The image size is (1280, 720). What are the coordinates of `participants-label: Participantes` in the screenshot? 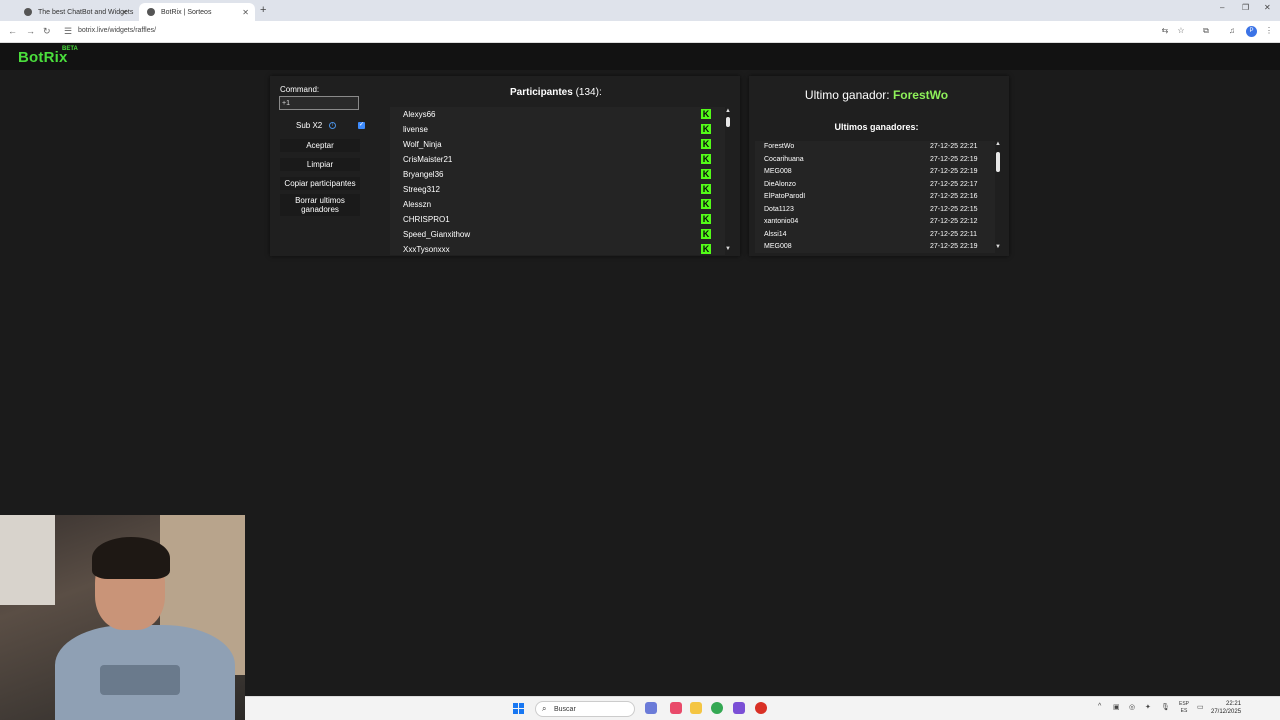 It's located at (541, 92).